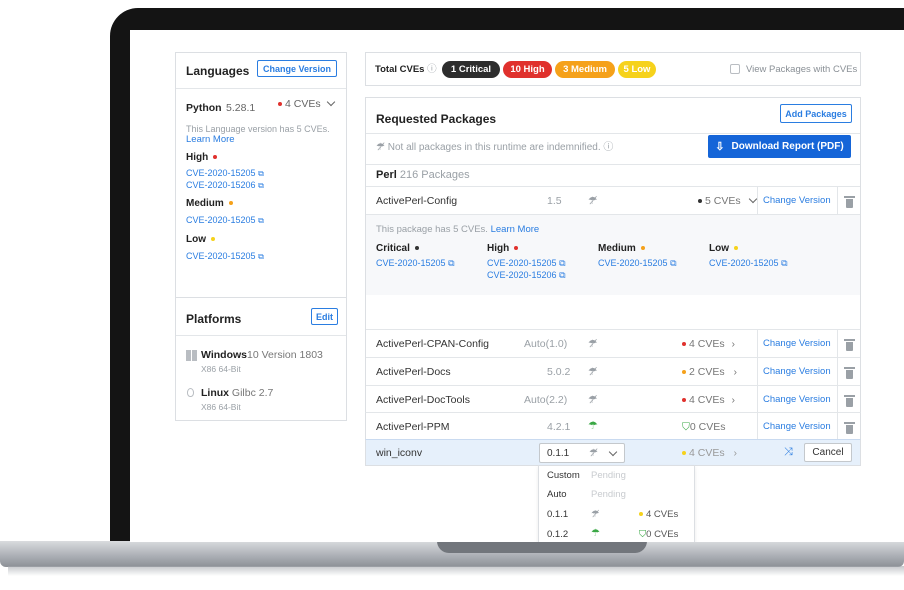 This screenshot has height=590, width=904. What do you see at coordinates (658, 515) in the screenshot?
I see `option-cves: 4 CVEs` at bounding box center [658, 515].